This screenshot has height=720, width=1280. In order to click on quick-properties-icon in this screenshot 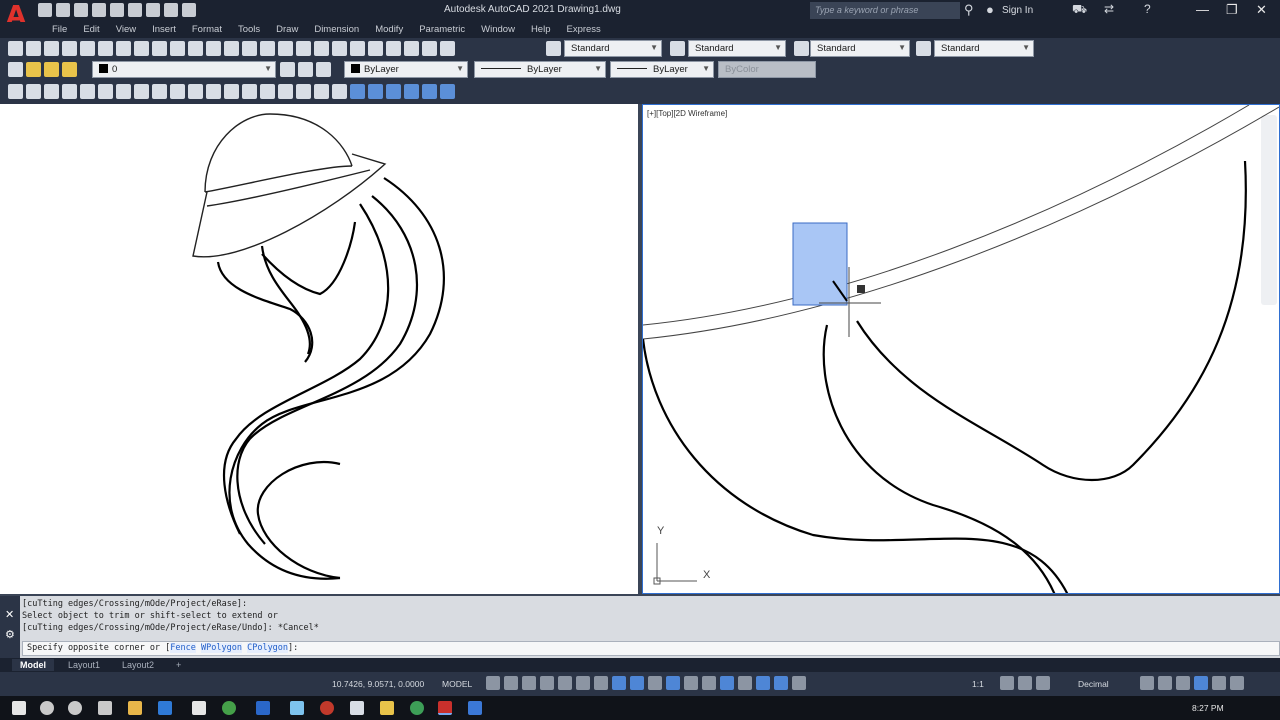, I will do `click(1147, 683)`.